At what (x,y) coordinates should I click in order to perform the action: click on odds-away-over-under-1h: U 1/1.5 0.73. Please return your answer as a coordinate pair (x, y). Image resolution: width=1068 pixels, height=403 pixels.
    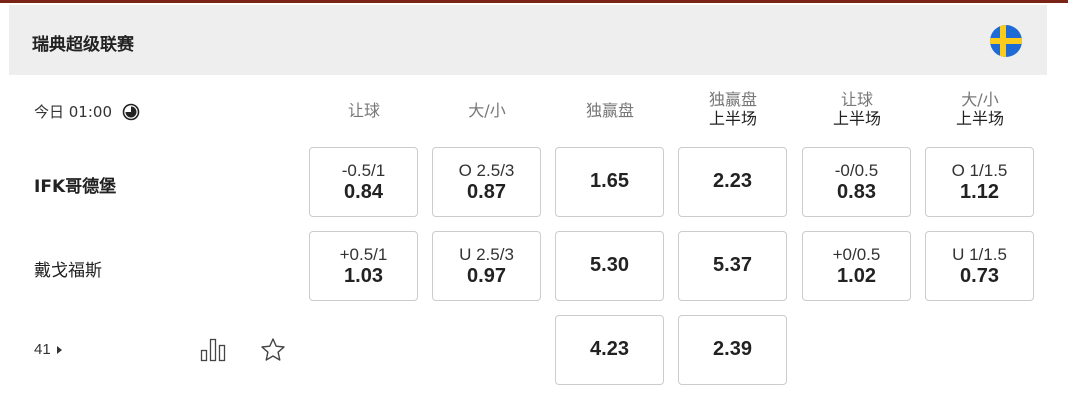
    Looking at the image, I should click on (979, 266).